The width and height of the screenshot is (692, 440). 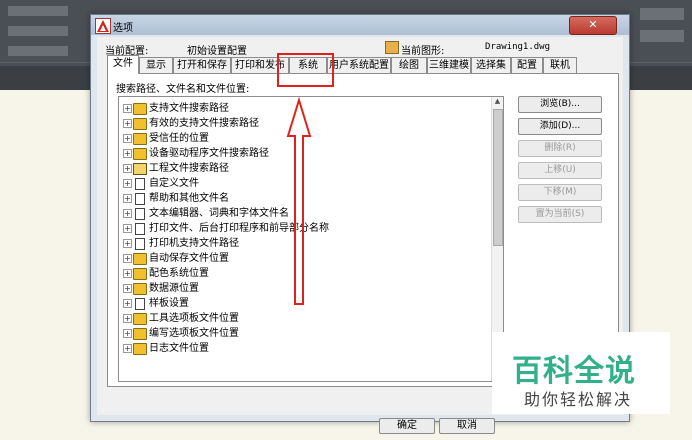 What do you see at coordinates (156, 65) in the screenshot?
I see `tab-display: 显示` at bounding box center [156, 65].